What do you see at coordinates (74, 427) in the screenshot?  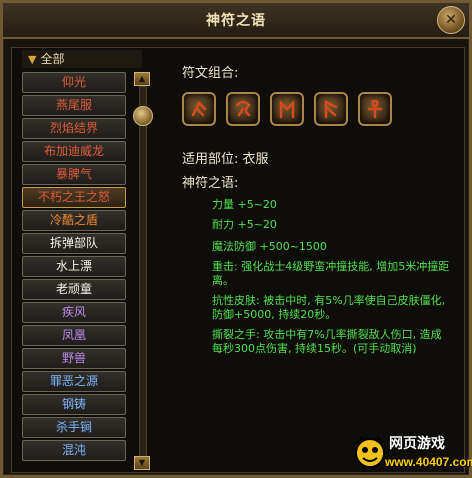 I see `list-item: 杀手锏` at bounding box center [74, 427].